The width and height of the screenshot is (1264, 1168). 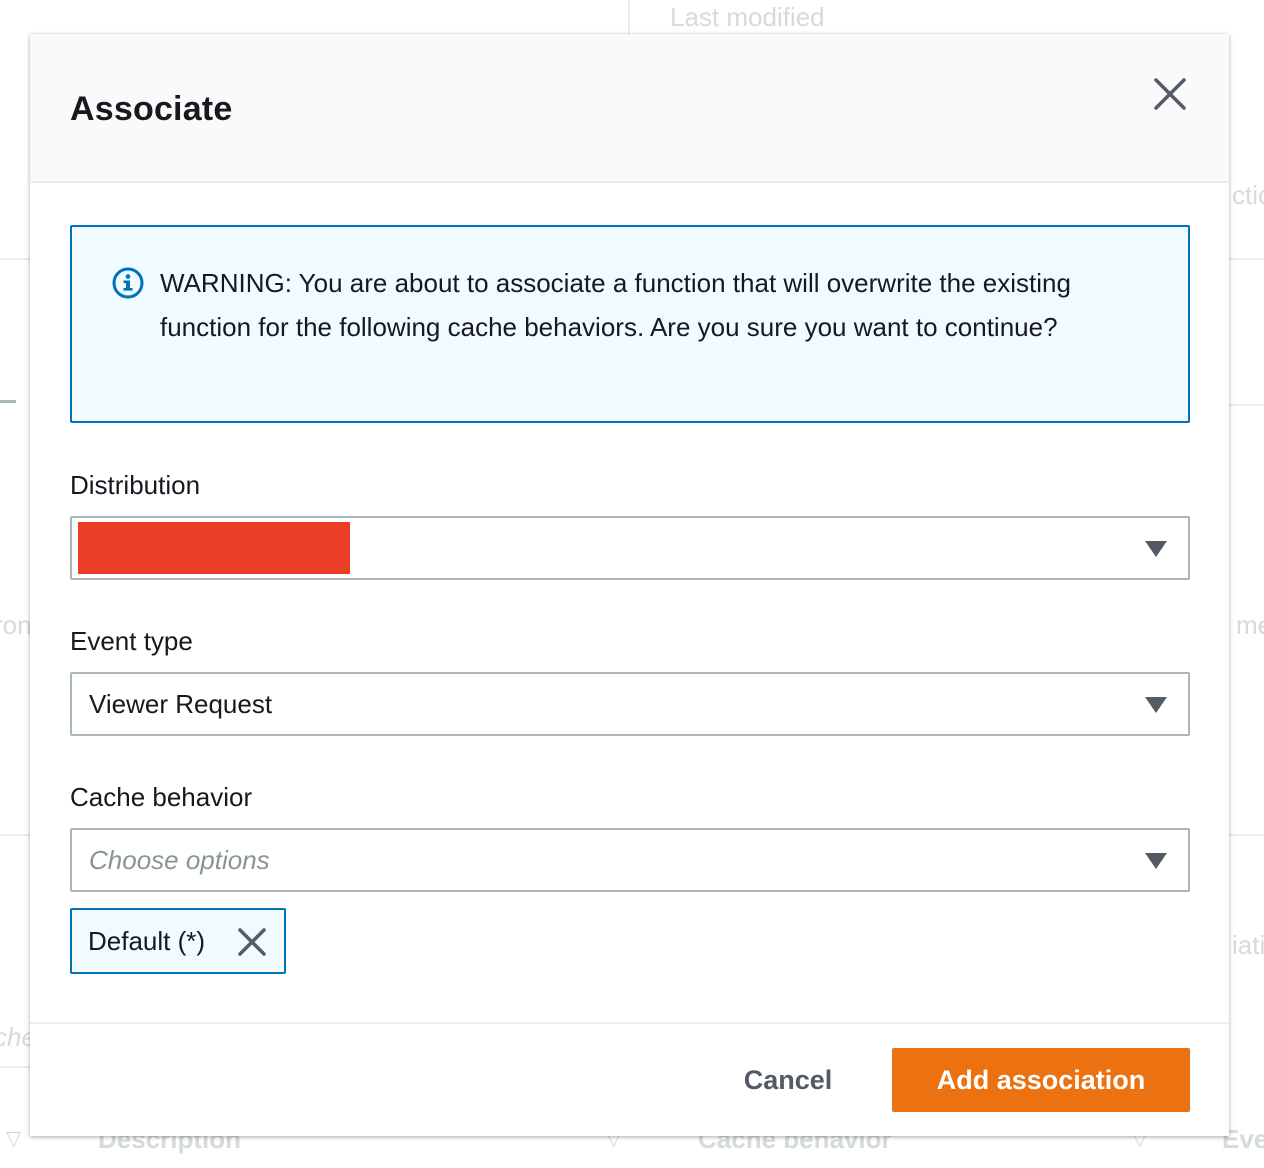 I want to click on background-fragment: me, so click(x=1250, y=625).